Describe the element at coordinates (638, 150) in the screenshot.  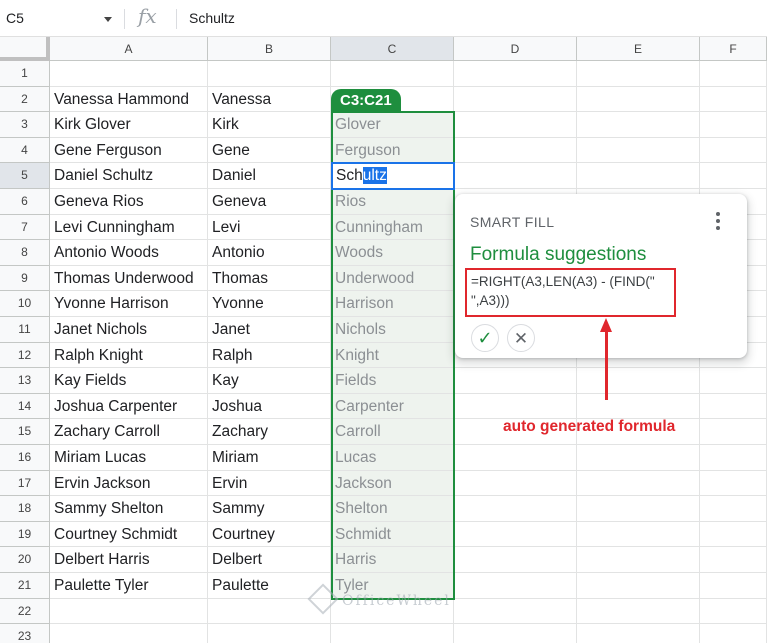
I see `cell-e4` at that location.